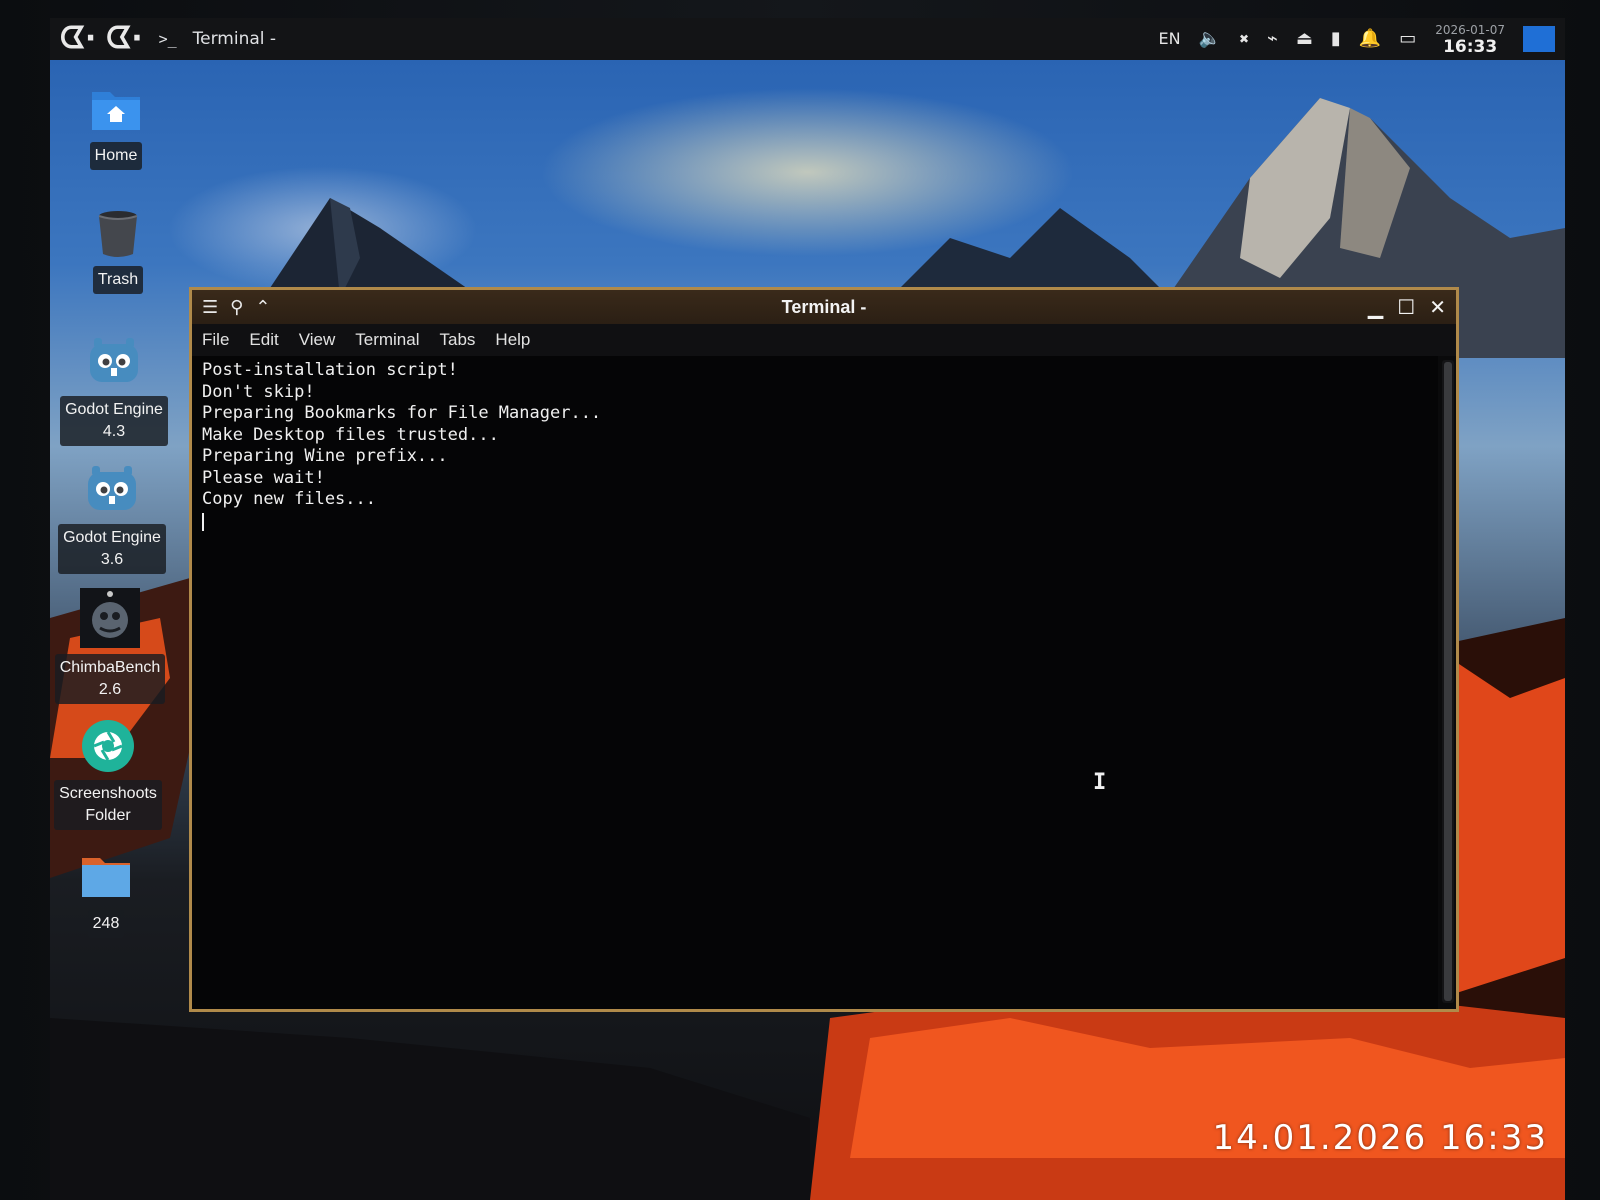 This screenshot has height=1200, width=1600. Describe the element at coordinates (1406, 307) in the screenshot. I see `maximize-icon: ☐` at that location.